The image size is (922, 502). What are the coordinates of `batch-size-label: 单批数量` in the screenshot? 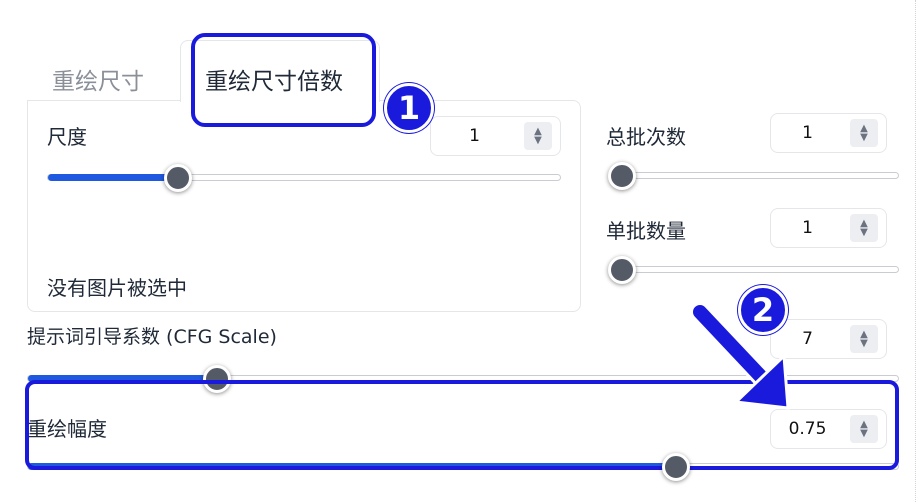 It's located at (646, 231).